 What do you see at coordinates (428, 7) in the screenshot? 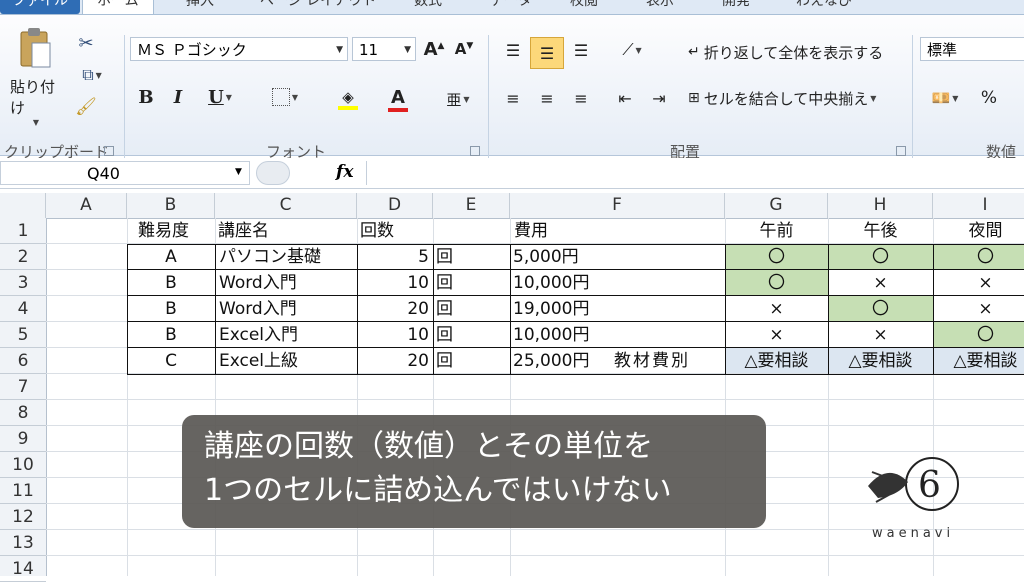
I see `tab-formulas: 数式` at bounding box center [428, 7].